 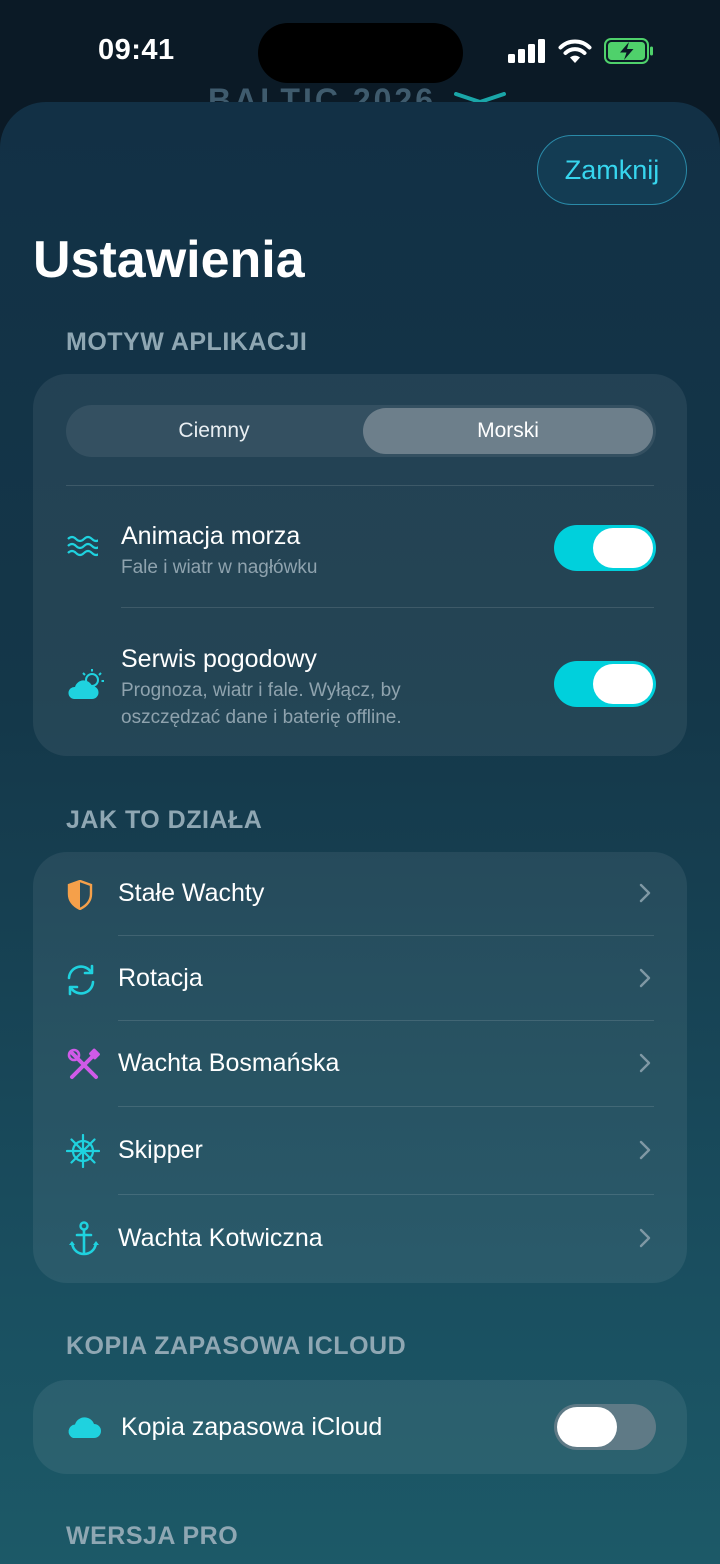 I want to click on toggle-sea-animation, so click(x=605, y=548).